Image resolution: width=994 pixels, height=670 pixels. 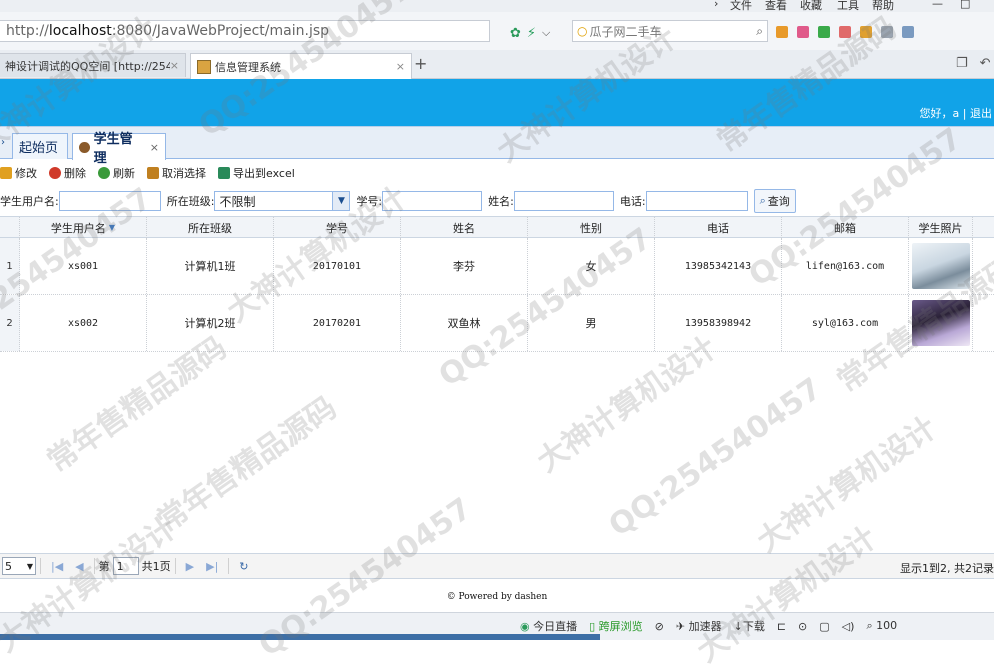 I want to click on volume-icon: ◁), so click(x=848, y=626).